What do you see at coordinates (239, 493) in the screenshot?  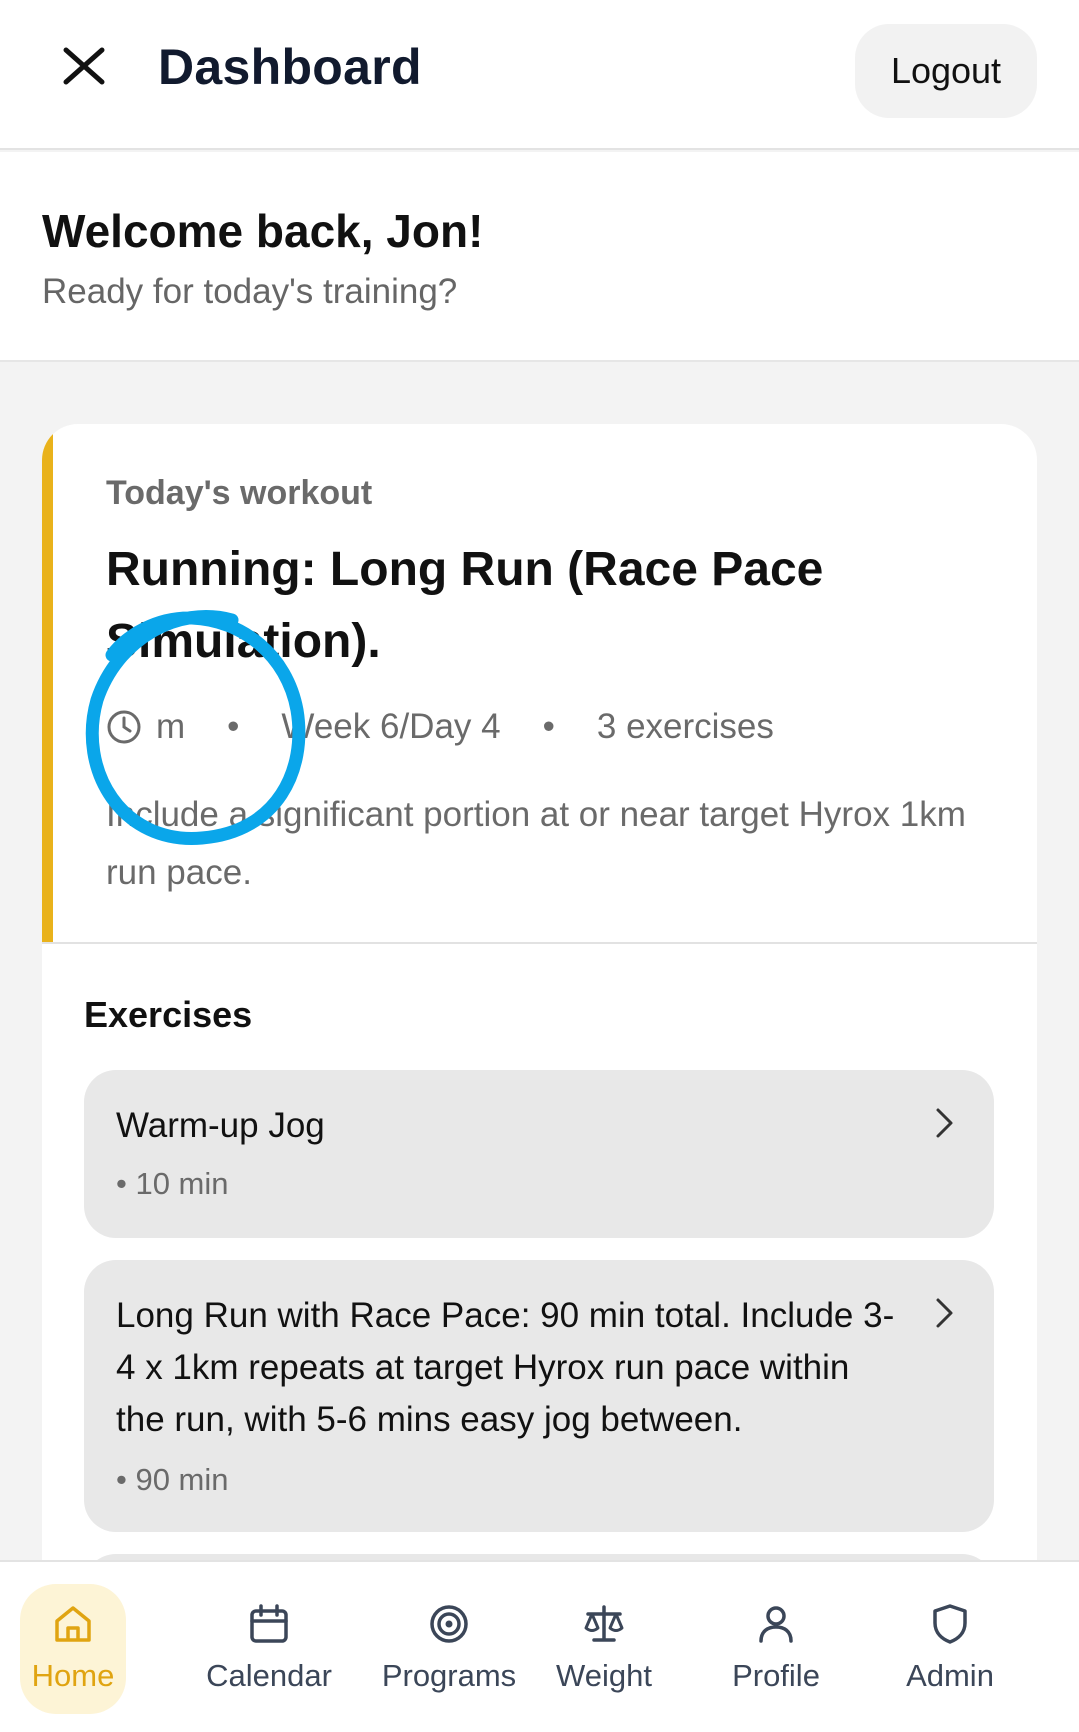 I see `workout-label: Today's workout` at bounding box center [239, 493].